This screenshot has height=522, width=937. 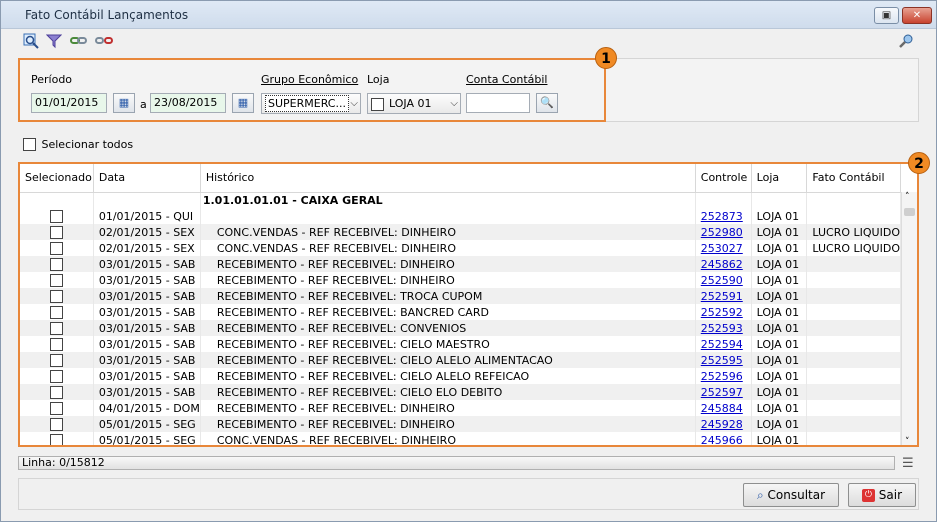 I want to click on close-button: ✕, so click(x=917, y=15).